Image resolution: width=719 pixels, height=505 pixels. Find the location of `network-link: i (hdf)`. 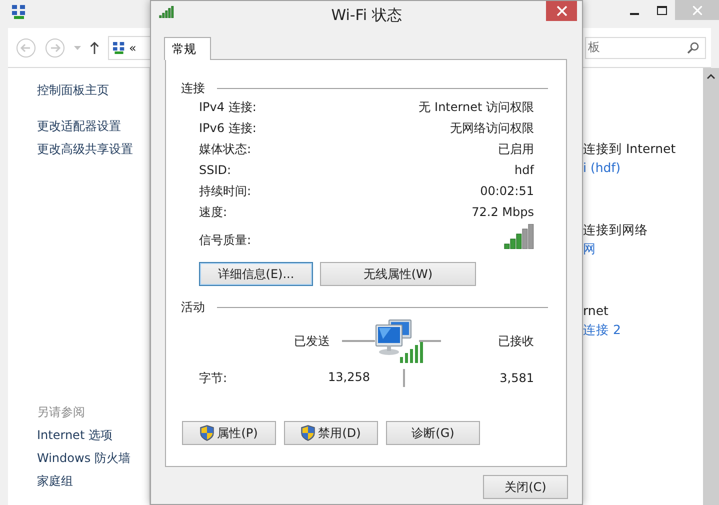

network-link: i (hdf) is located at coordinates (643, 168).